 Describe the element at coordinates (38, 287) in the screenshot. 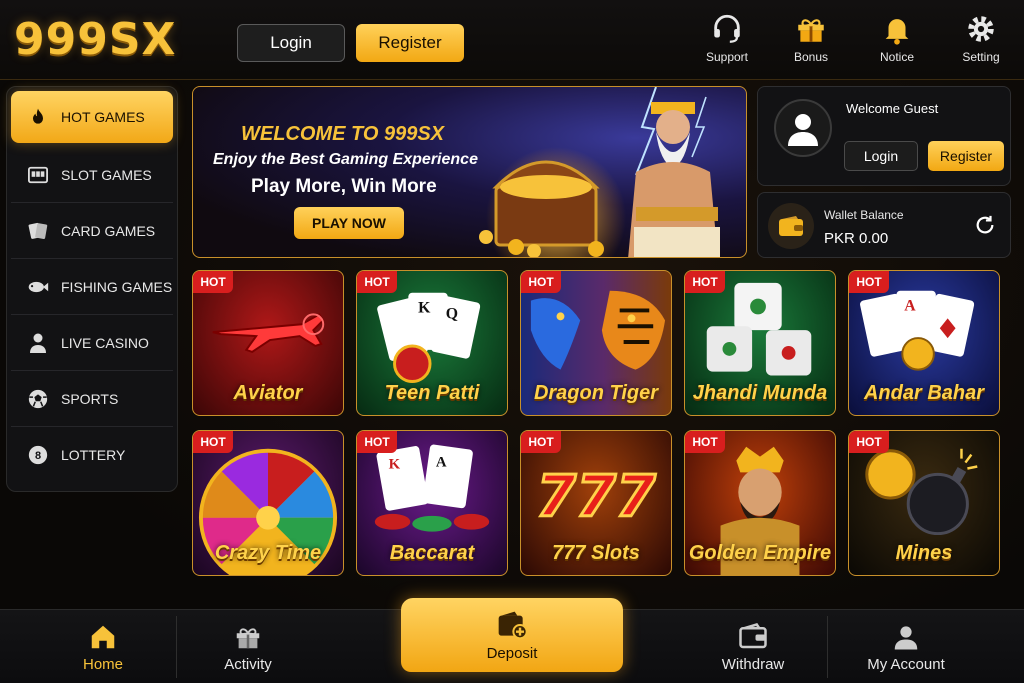

I see `fish-icon` at that location.